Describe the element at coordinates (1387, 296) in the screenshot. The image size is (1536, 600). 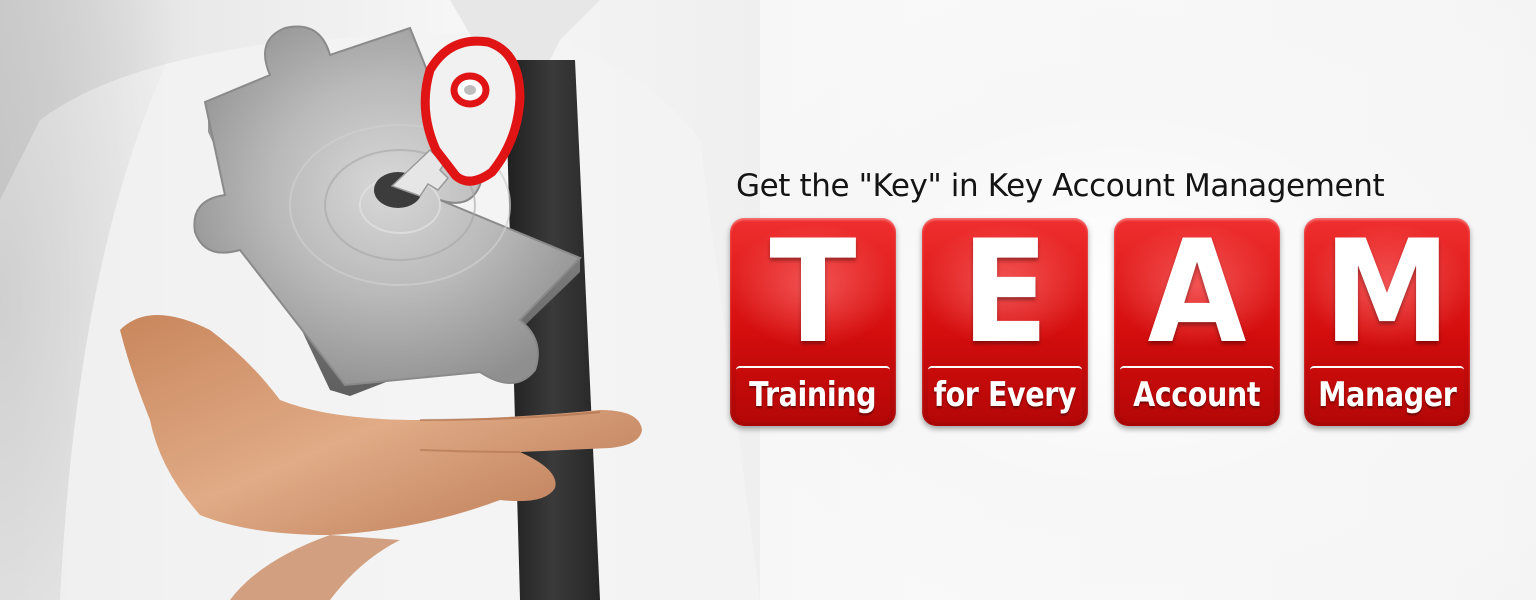
I see `tile-letter: M` at that location.